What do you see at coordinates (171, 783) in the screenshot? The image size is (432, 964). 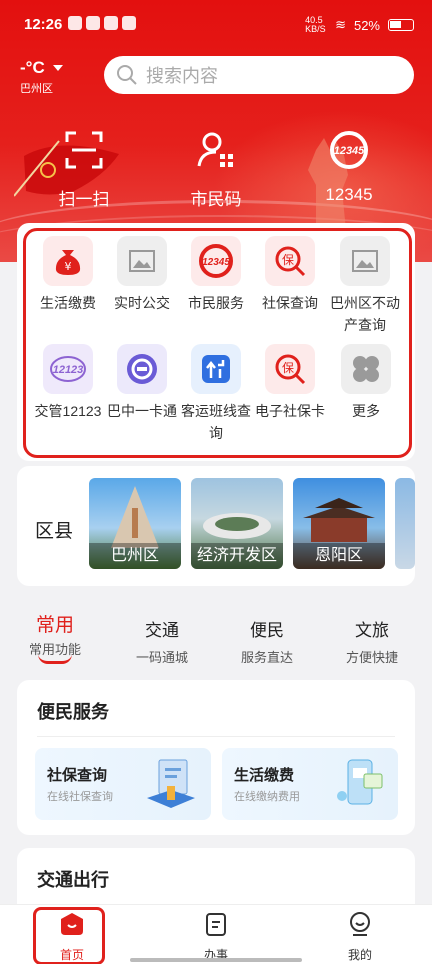 I see `document-illustration-icon` at bounding box center [171, 783].